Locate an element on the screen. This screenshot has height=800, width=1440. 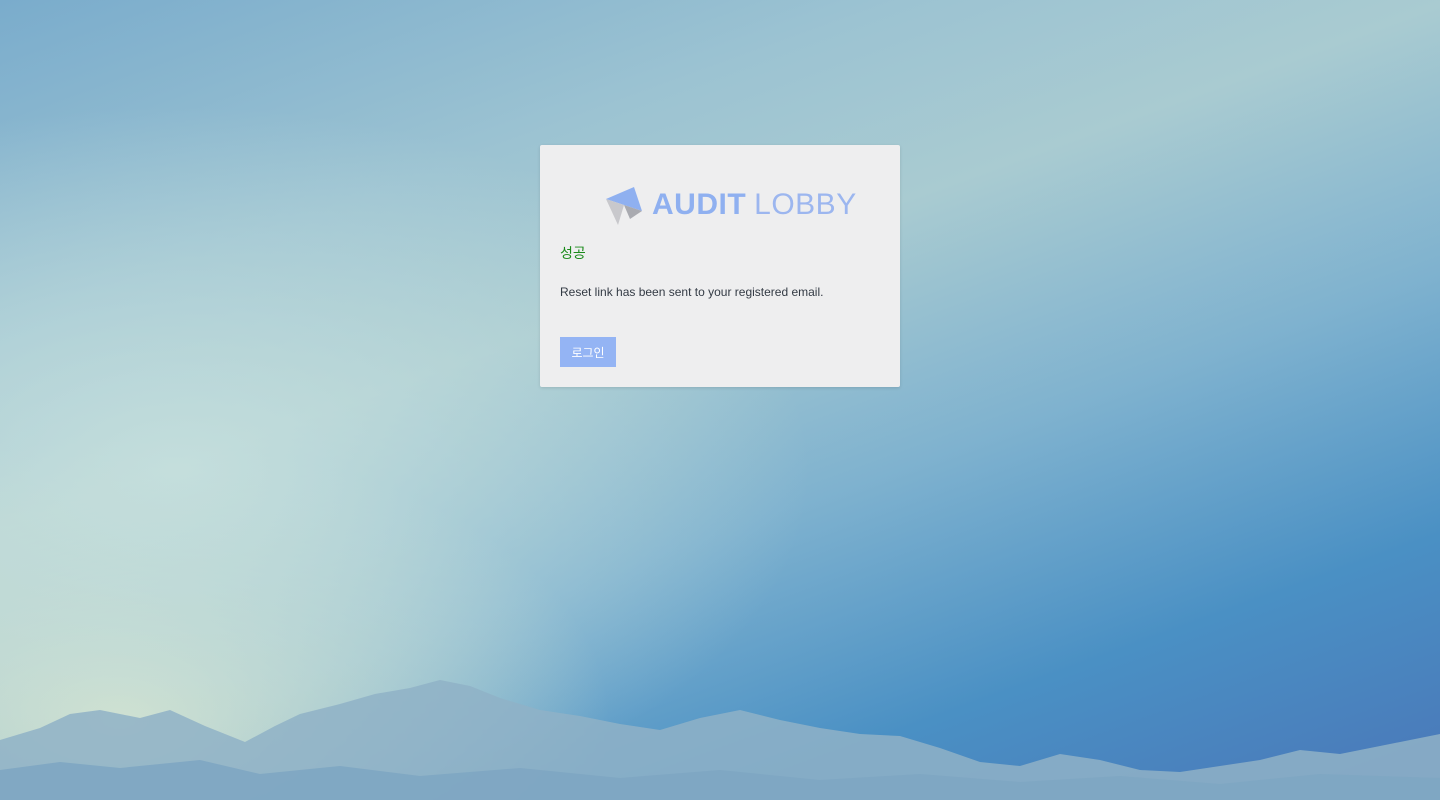
logo-word-audit: AUDIT is located at coordinates (699, 204).